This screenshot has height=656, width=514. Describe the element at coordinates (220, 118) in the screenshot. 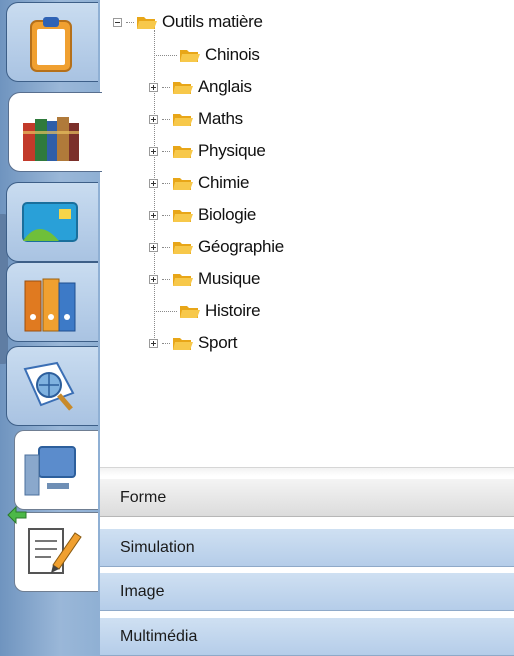

I see `tree-item-label: Maths` at that location.